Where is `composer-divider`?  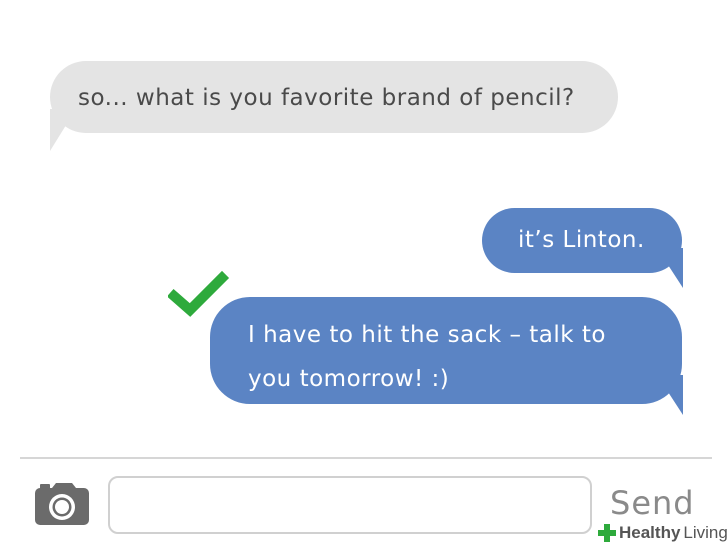 composer-divider is located at coordinates (366, 458).